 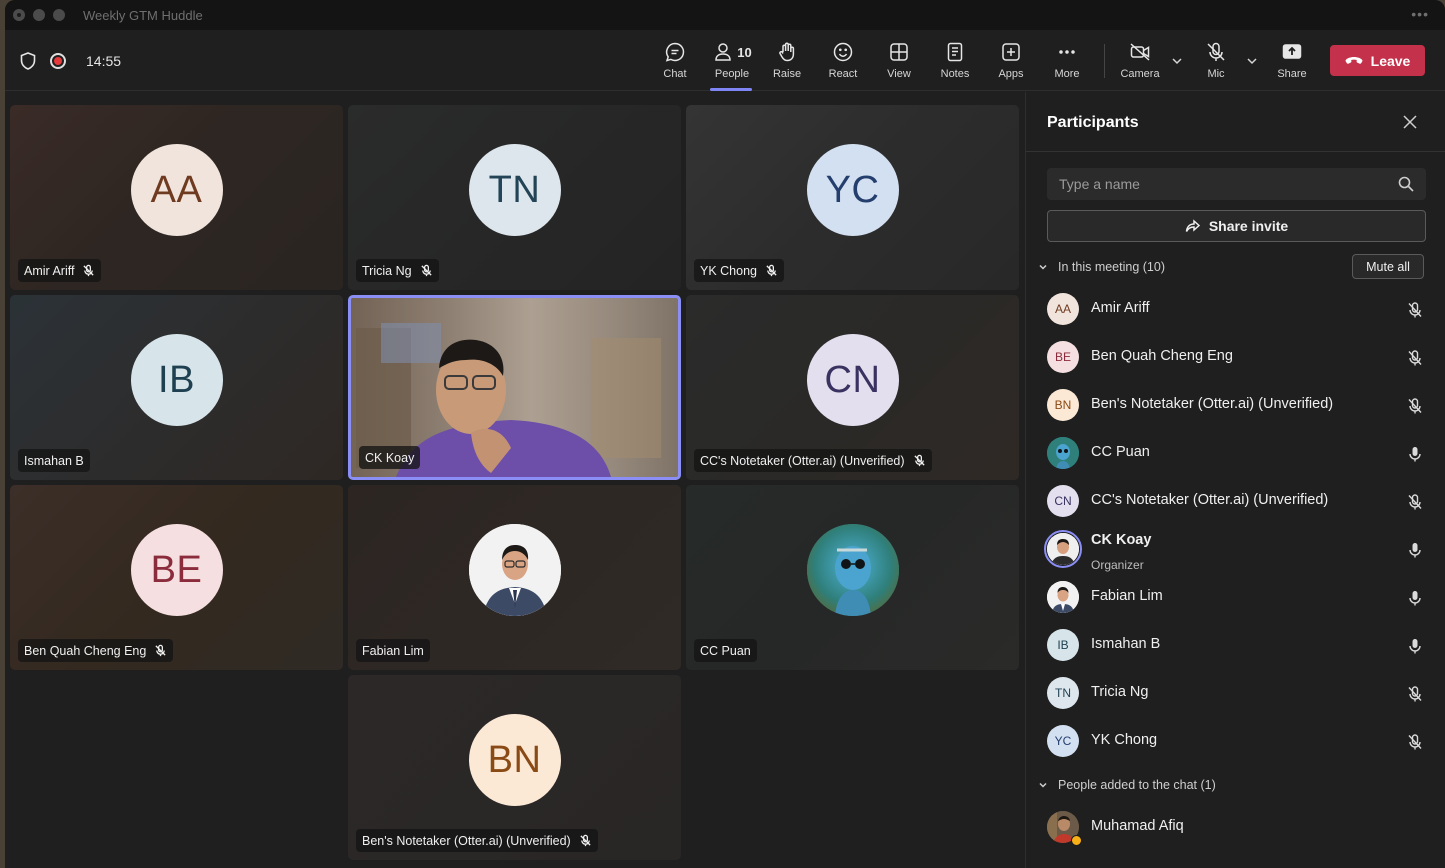 What do you see at coordinates (1388, 266) in the screenshot?
I see `mute-all-button: Mute all` at bounding box center [1388, 266].